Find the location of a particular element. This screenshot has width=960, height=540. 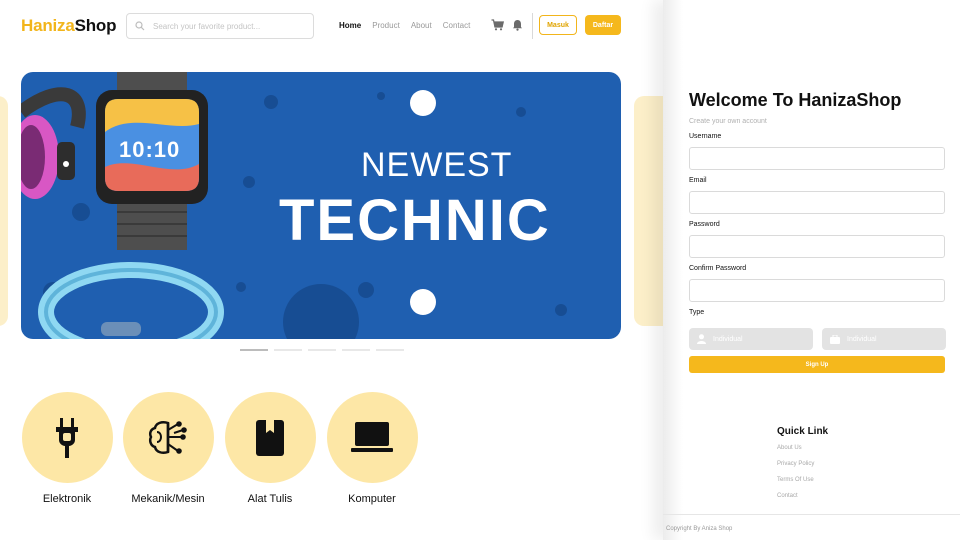

email-field is located at coordinates (817, 202).